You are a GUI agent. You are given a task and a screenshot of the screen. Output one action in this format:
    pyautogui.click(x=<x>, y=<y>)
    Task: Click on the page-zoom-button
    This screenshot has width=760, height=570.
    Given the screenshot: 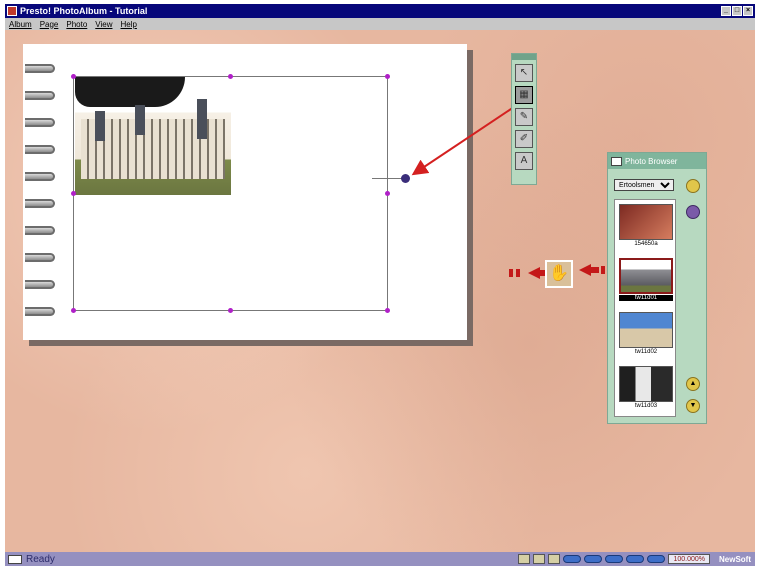 What is the action you would take?
    pyautogui.click(x=656, y=559)
    